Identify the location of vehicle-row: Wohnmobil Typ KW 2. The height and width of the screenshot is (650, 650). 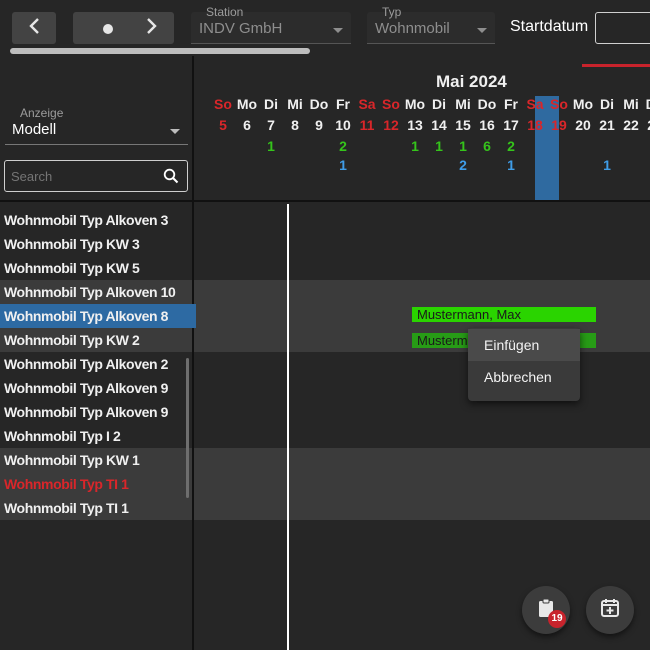
(98, 340).